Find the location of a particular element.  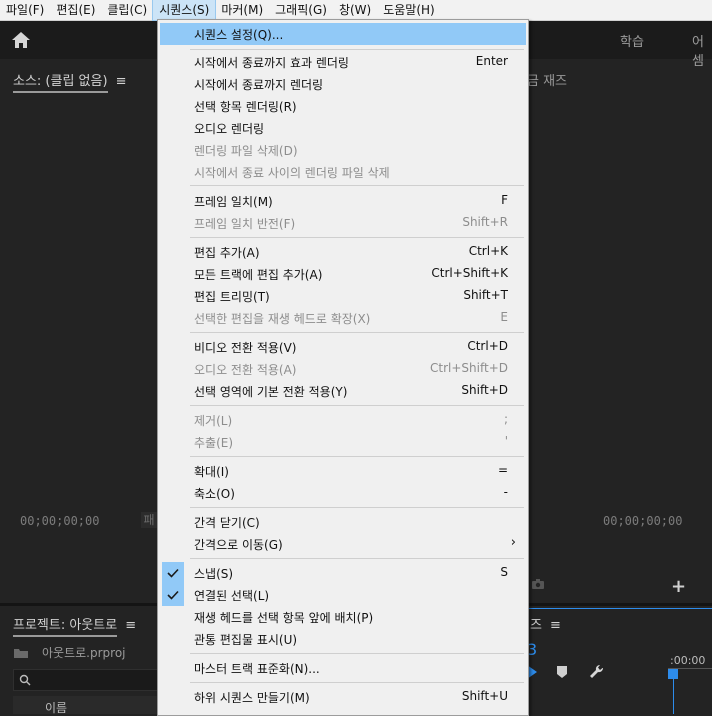

project-column-header: 이름 is located at coordinates (85, 706).